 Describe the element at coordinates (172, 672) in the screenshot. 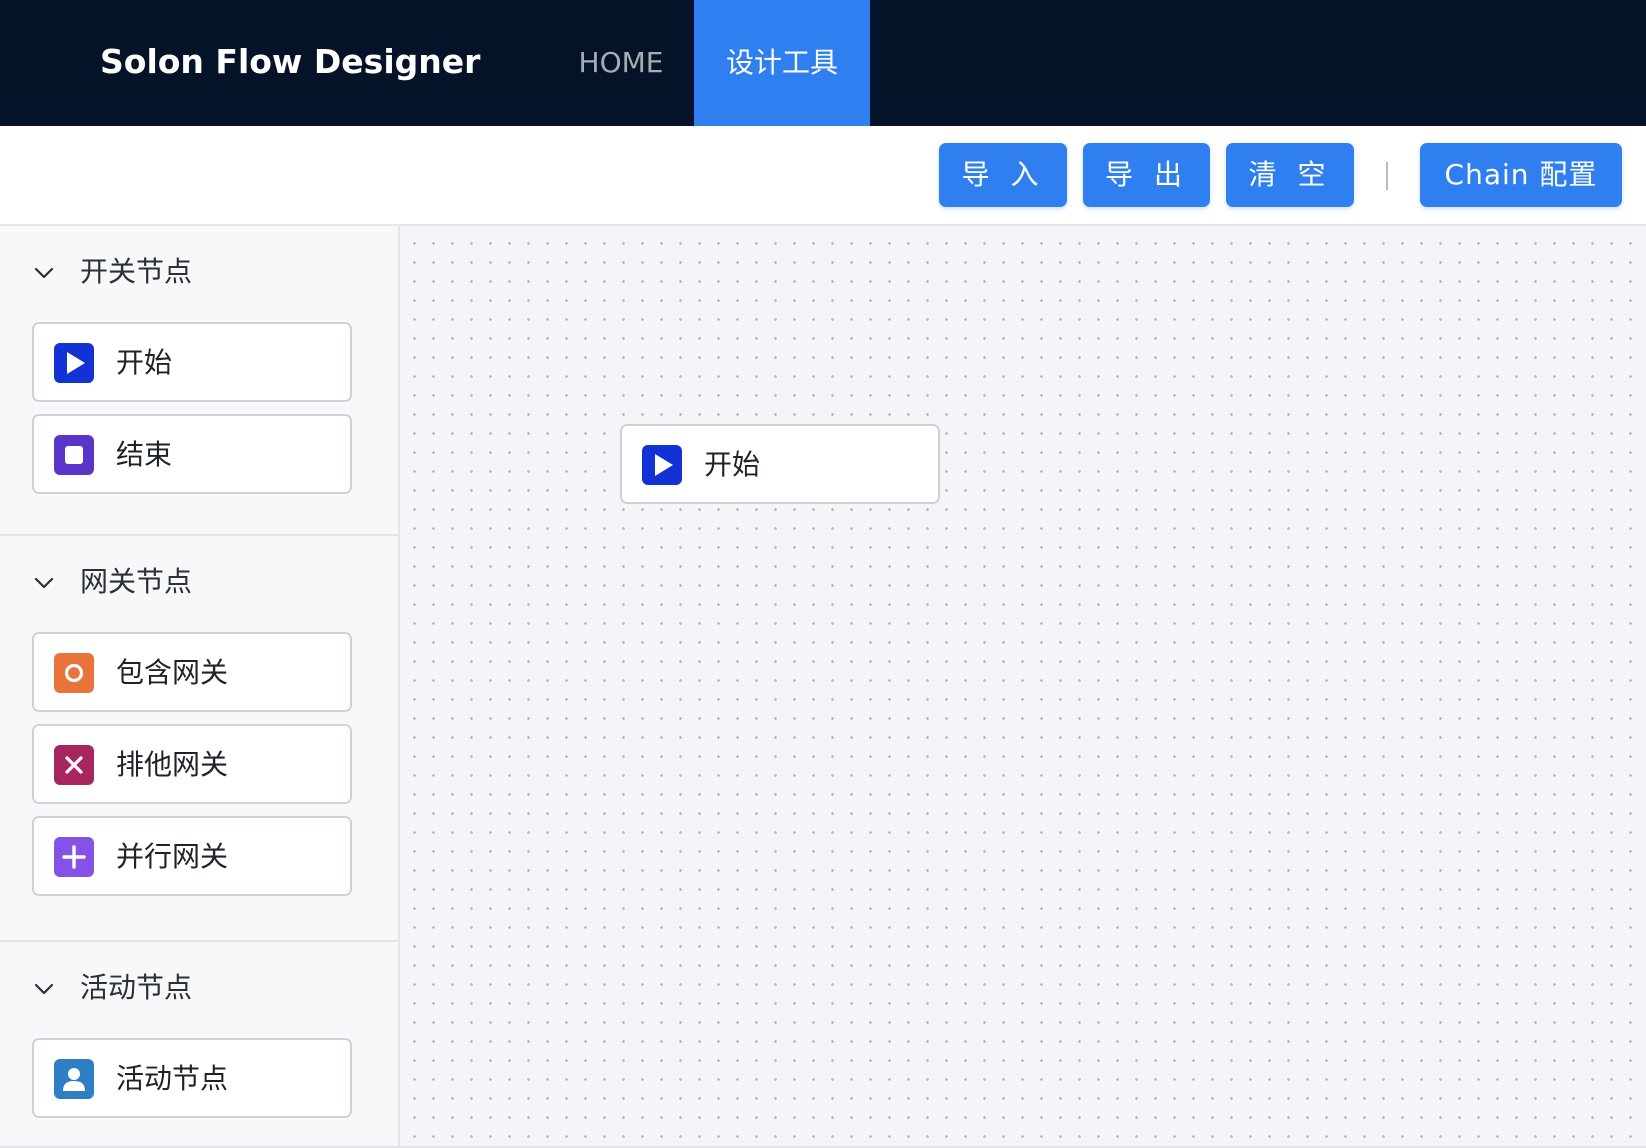

I see `node-label: 包含网关` at that location.